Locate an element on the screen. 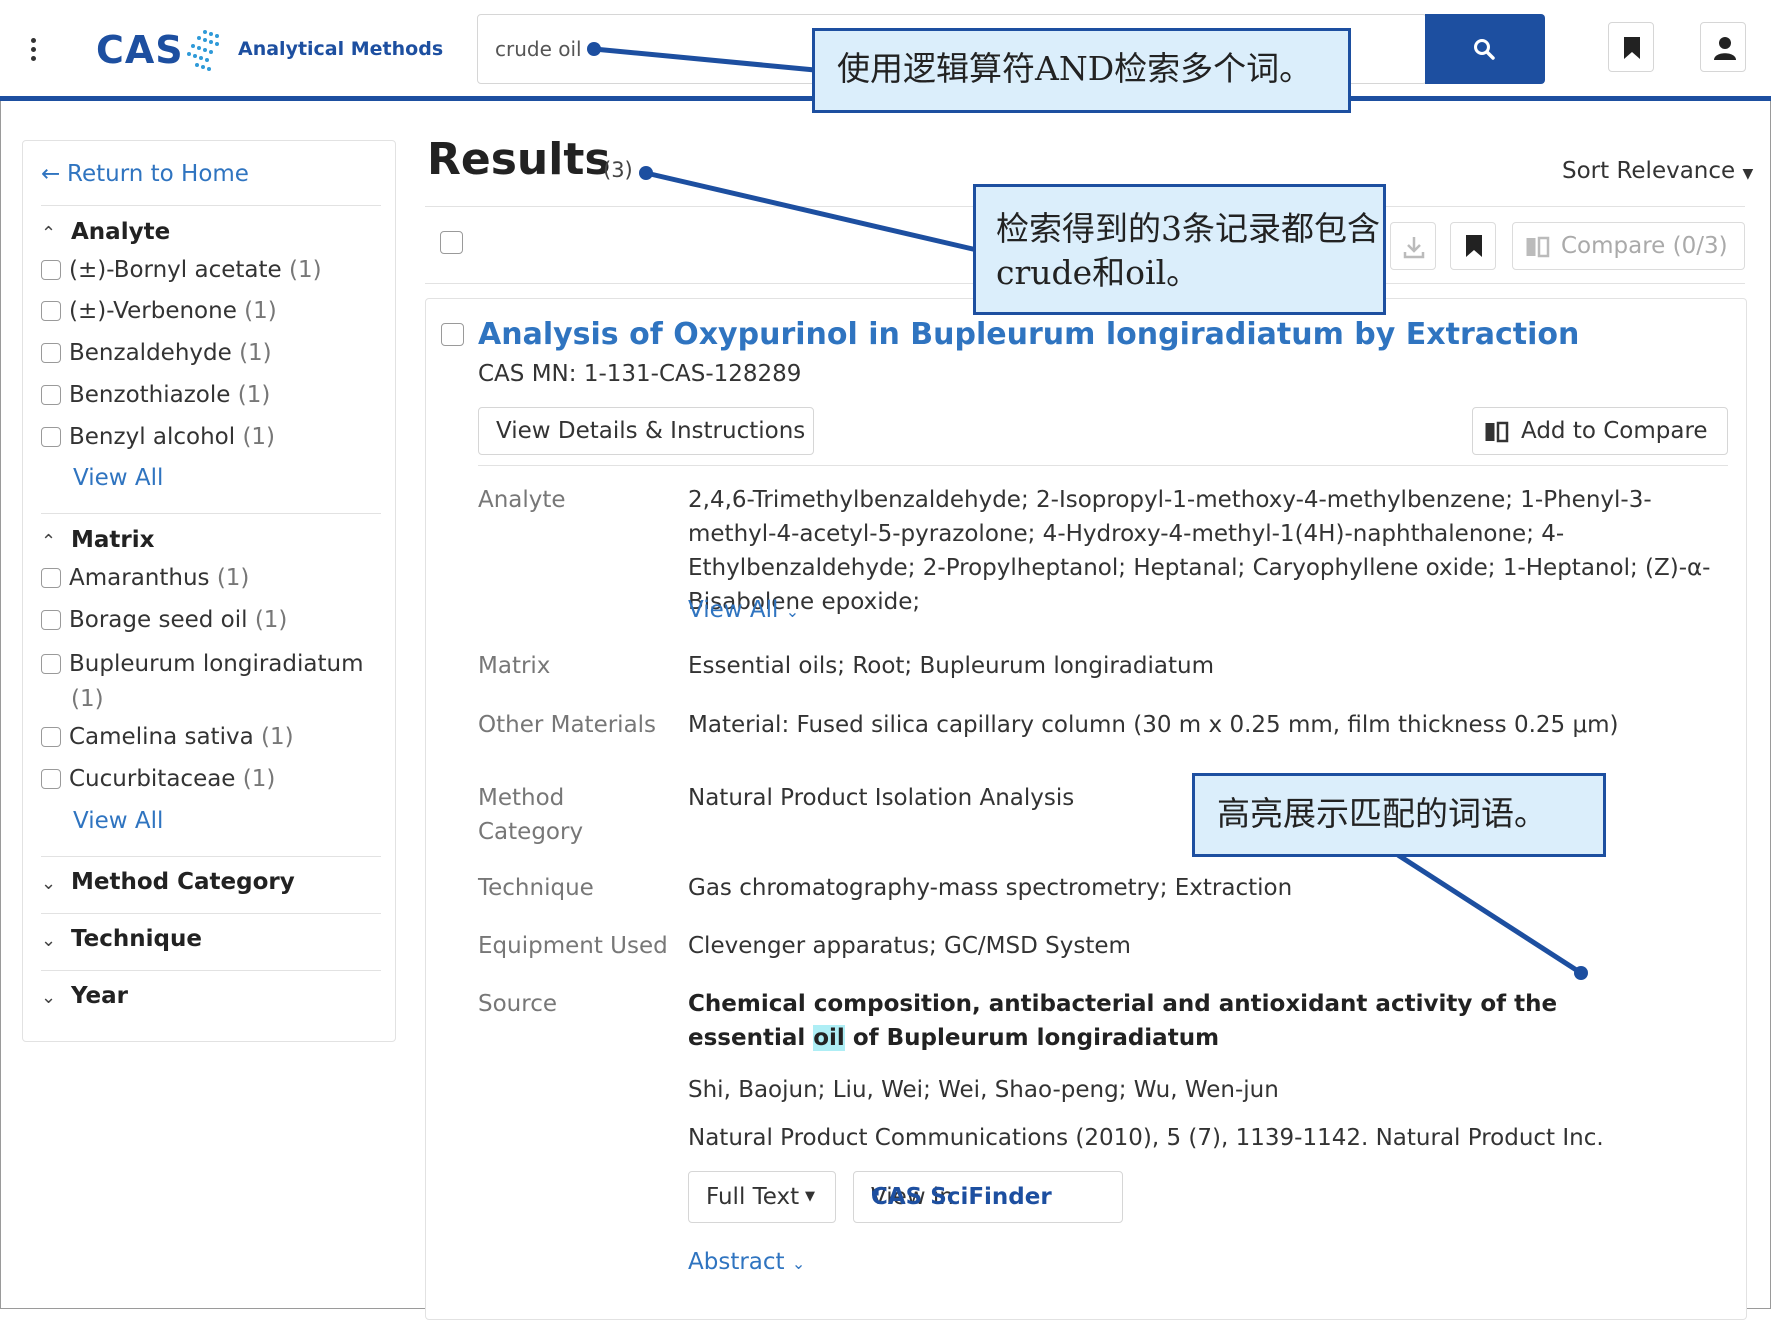 This screenshot has height=1320, width=1771. return-to-home-link: ← Return to Home is located at coordinates (145, 174).